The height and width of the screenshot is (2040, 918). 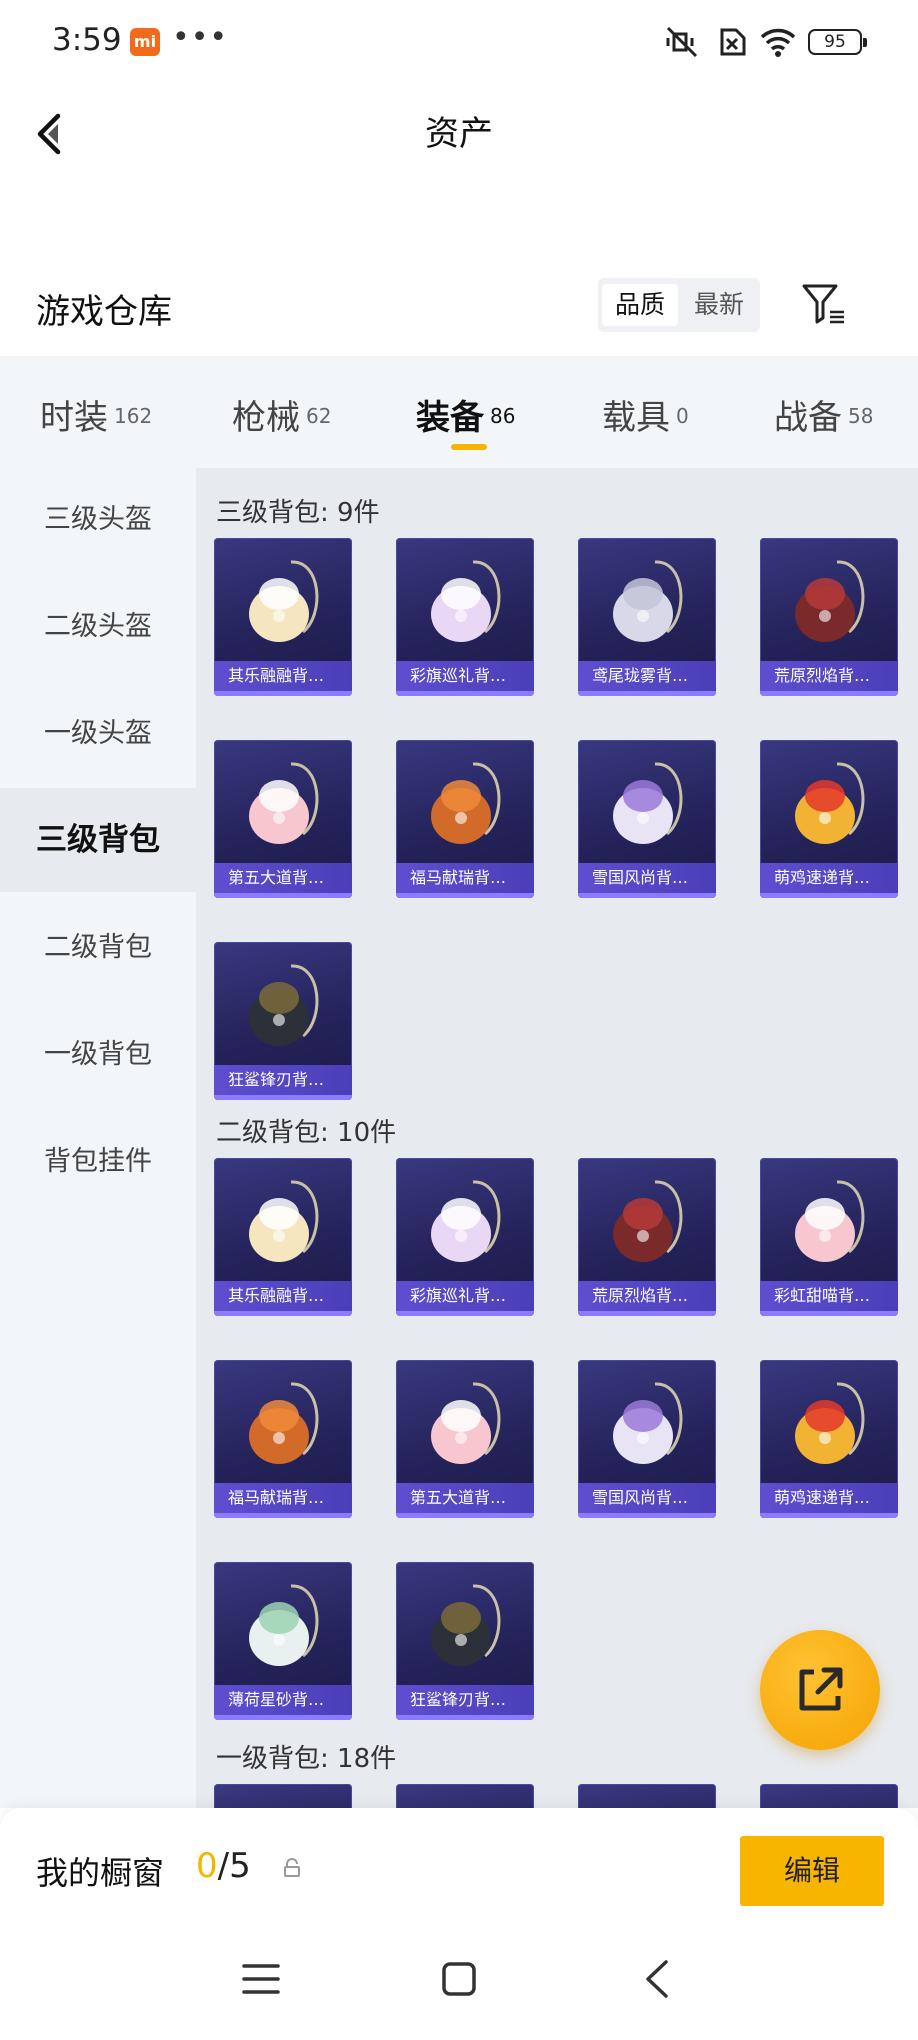 I want to click on tab-vehicles: 载具 0, so click(x=645, y=414).